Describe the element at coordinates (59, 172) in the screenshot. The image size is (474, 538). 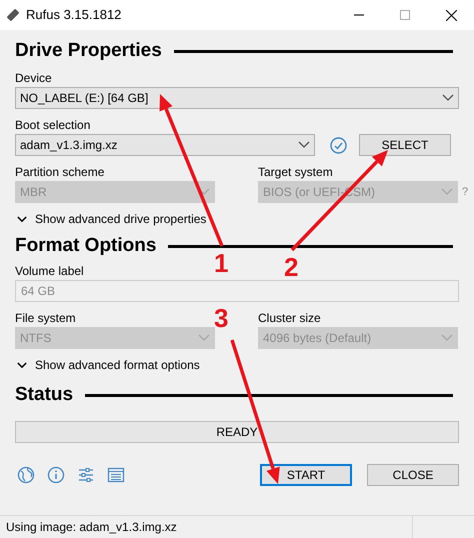
I see `field-label: Partition scheme` at that location.